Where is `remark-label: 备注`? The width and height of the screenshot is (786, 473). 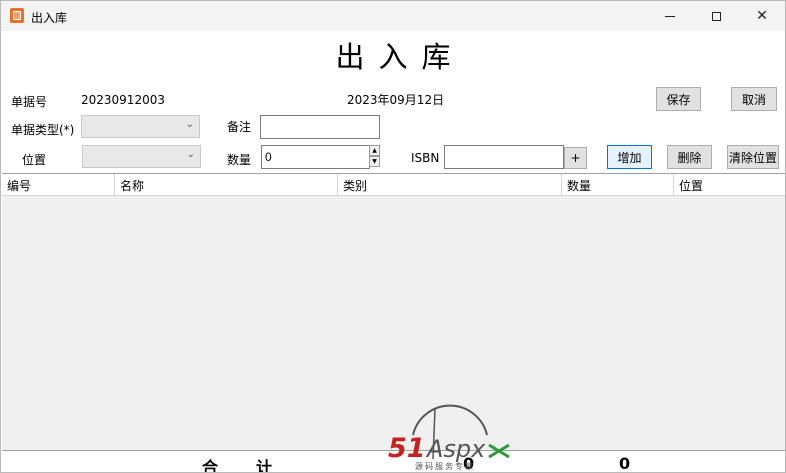
remark-label: 备注 is located at coordinates (239, 127).